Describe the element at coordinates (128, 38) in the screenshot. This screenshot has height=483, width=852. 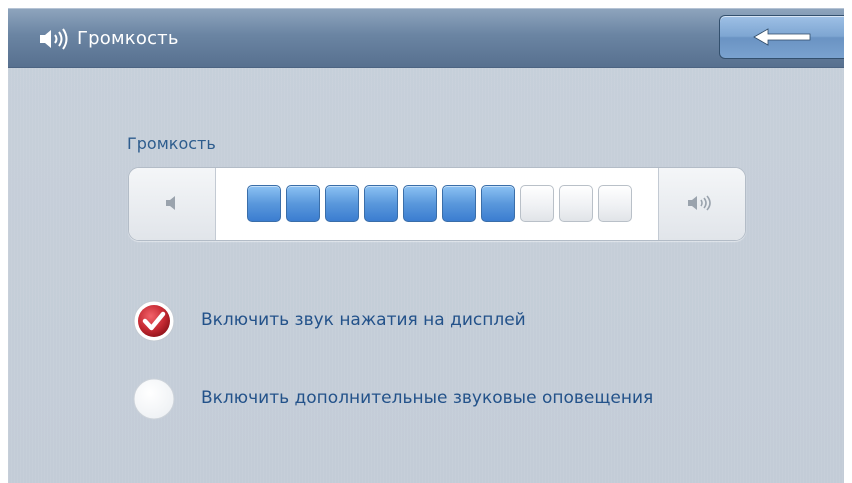
I see `page-title: Громкость` at that location.